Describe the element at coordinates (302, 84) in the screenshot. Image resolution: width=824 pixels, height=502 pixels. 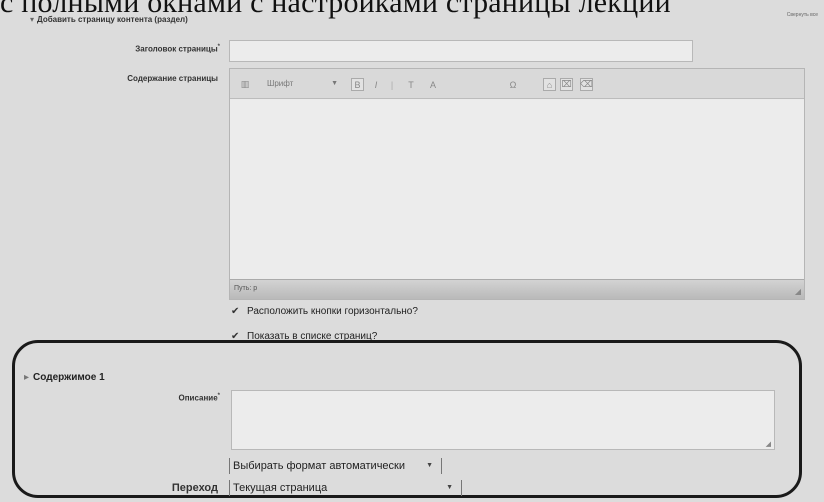
I see `font-family-select: Шрифт ▼` at that location.